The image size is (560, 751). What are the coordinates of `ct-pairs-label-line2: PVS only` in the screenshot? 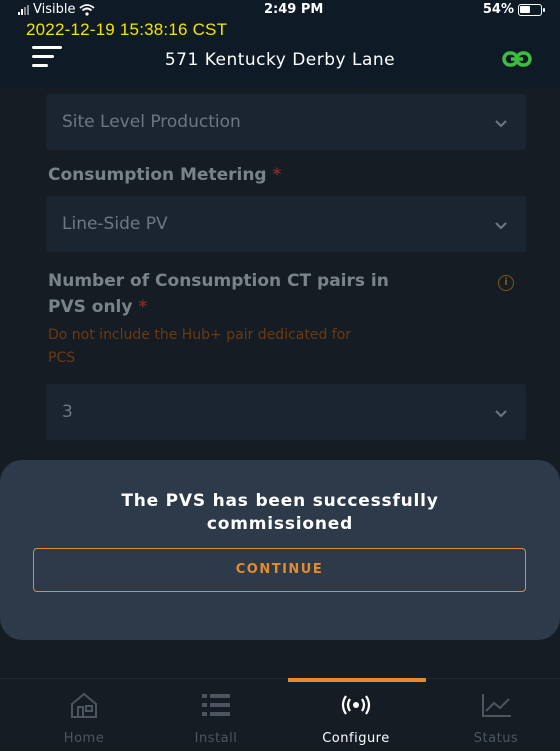 It's located at (90, 307).